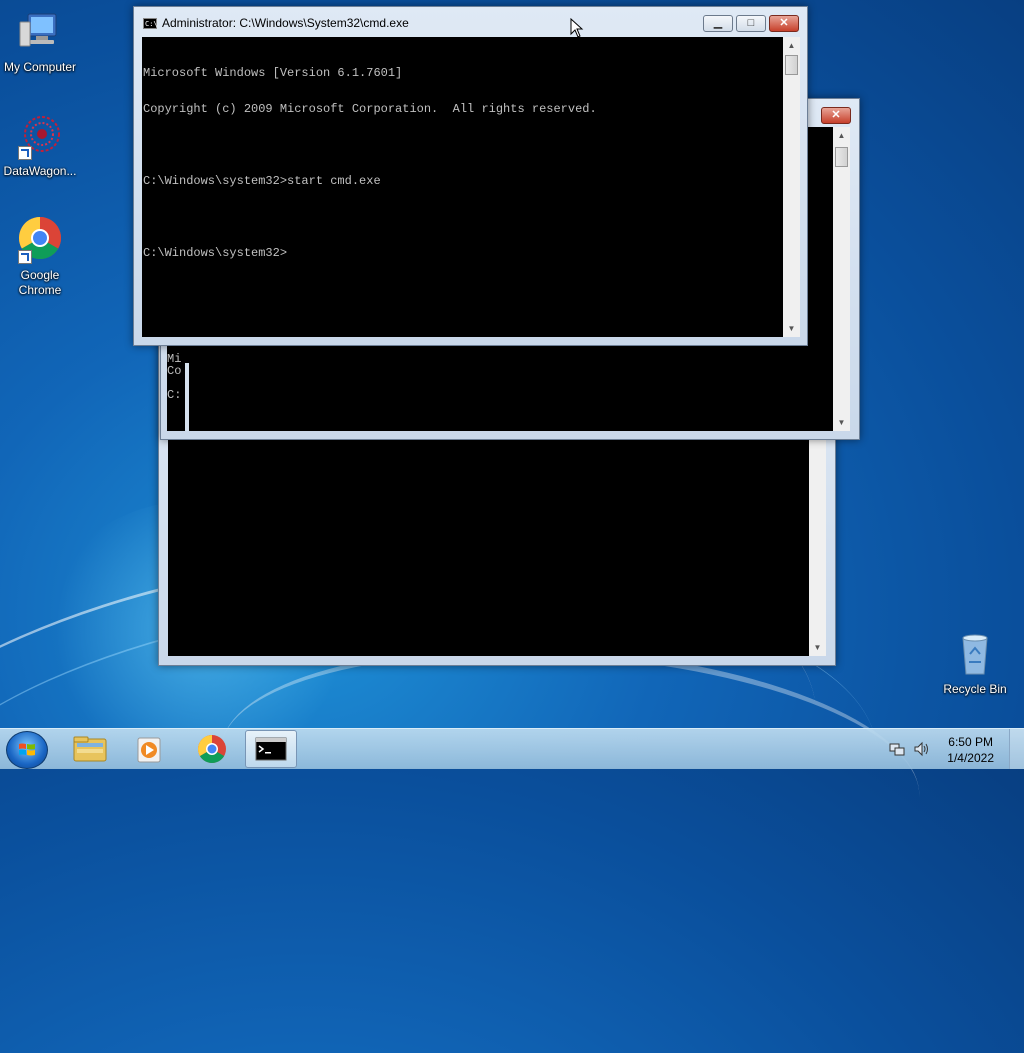  Describe the element at coordinates (150, 23) in the screenshot. I see `cmd-icon: C:\` at that location.